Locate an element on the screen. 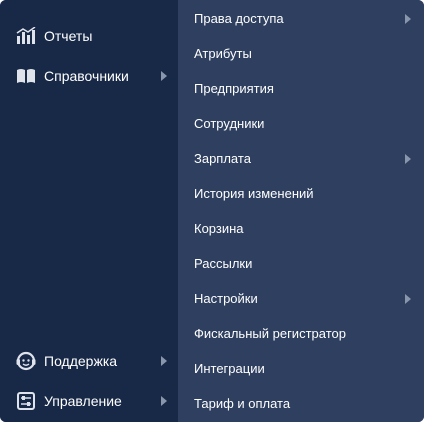 This screenshot has width=424, height=422. book-icon is located at coordinates (26, 76).